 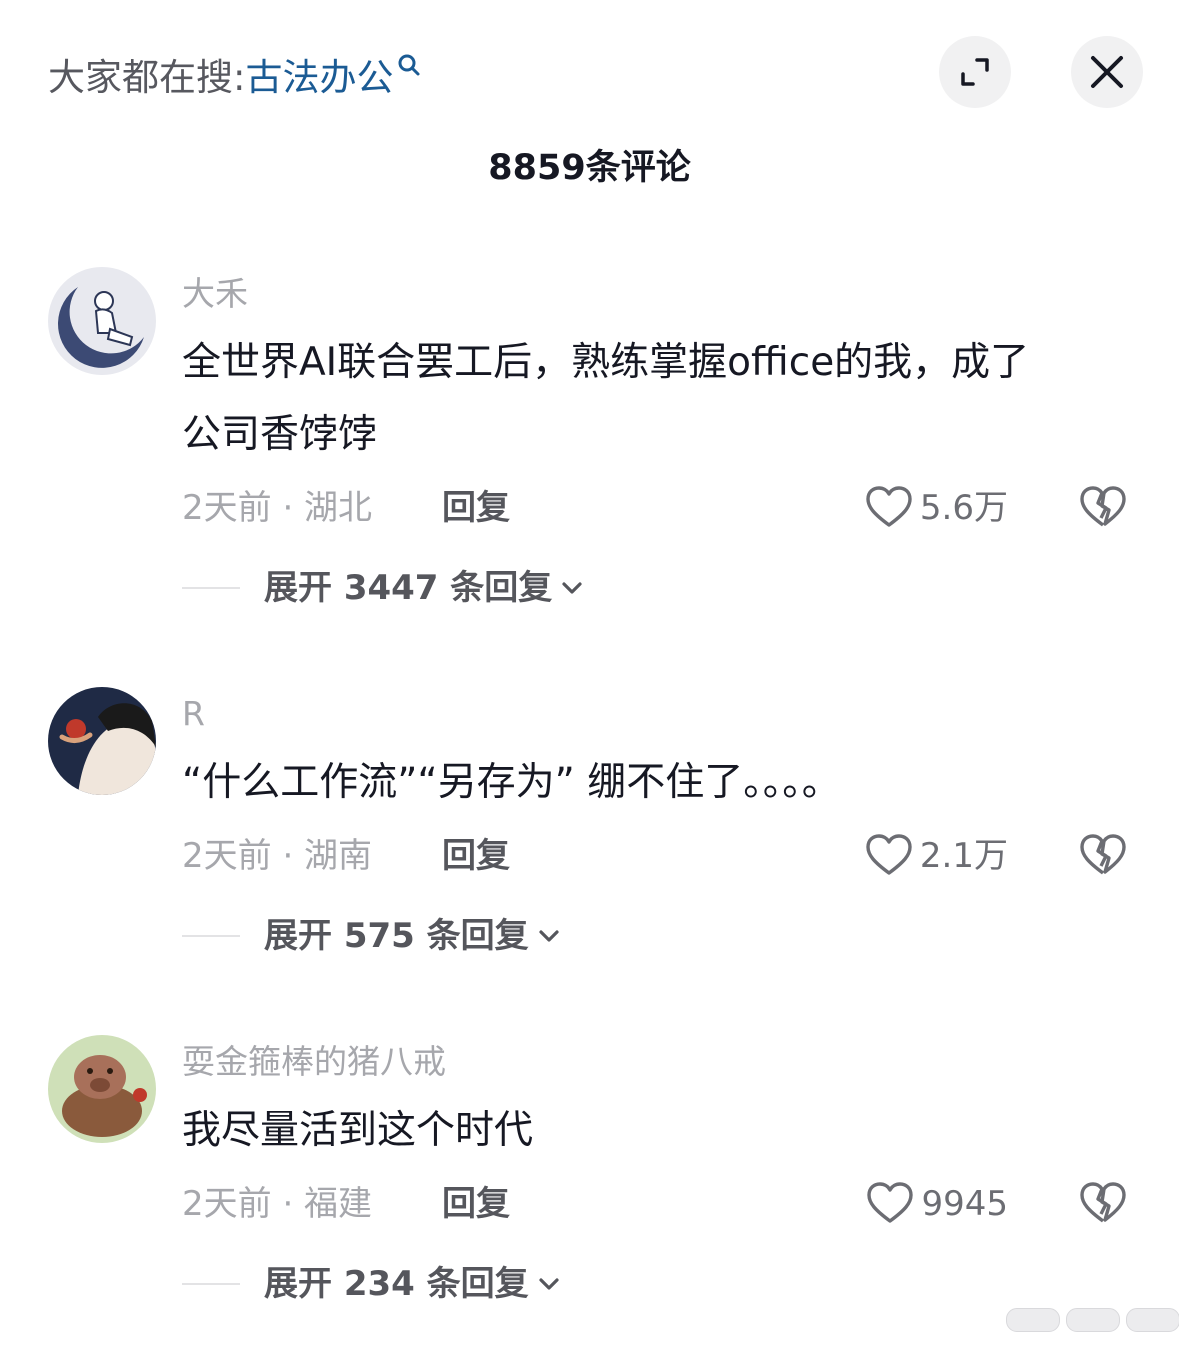 I want to click on like-count: 2.1万, so click(x=963, y=856).